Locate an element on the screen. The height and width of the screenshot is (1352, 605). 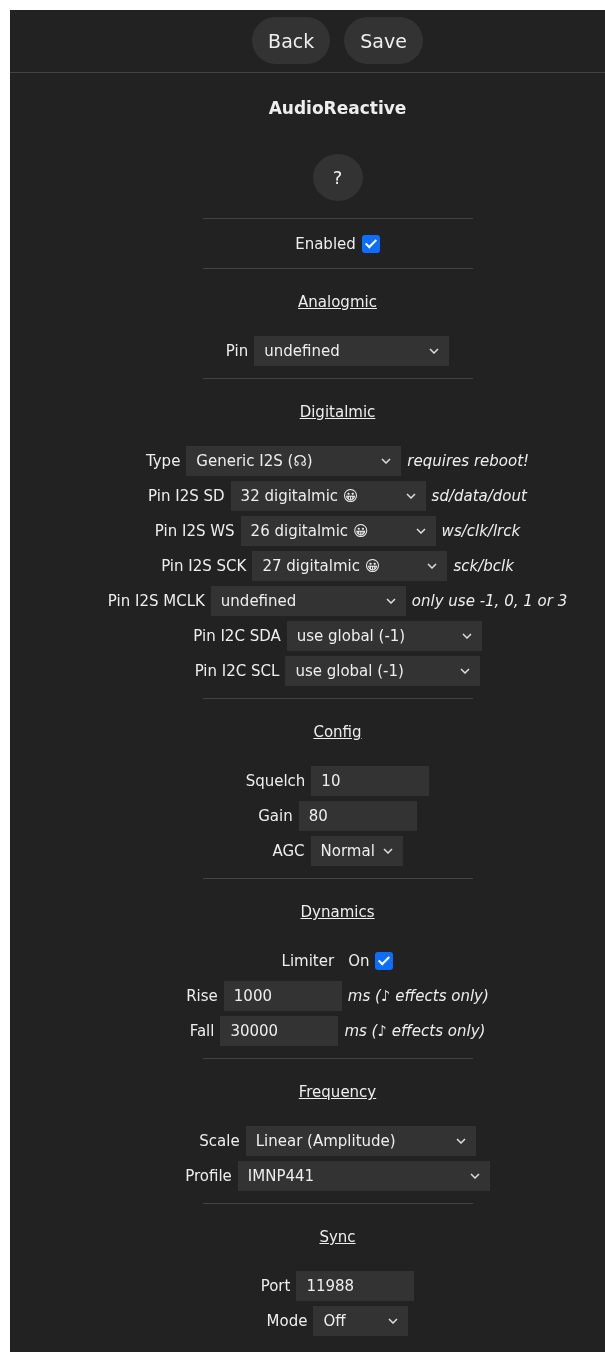
field-label: Squelch is located at coordinates (275, 781).